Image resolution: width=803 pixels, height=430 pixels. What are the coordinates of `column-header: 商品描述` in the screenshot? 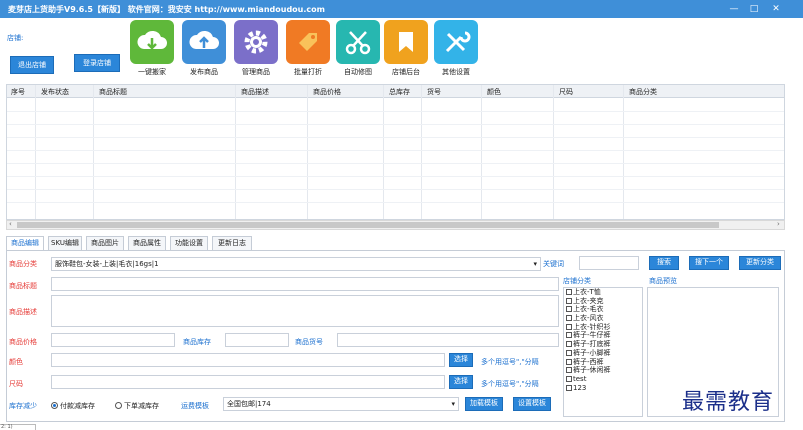 It's located at (255, 92).